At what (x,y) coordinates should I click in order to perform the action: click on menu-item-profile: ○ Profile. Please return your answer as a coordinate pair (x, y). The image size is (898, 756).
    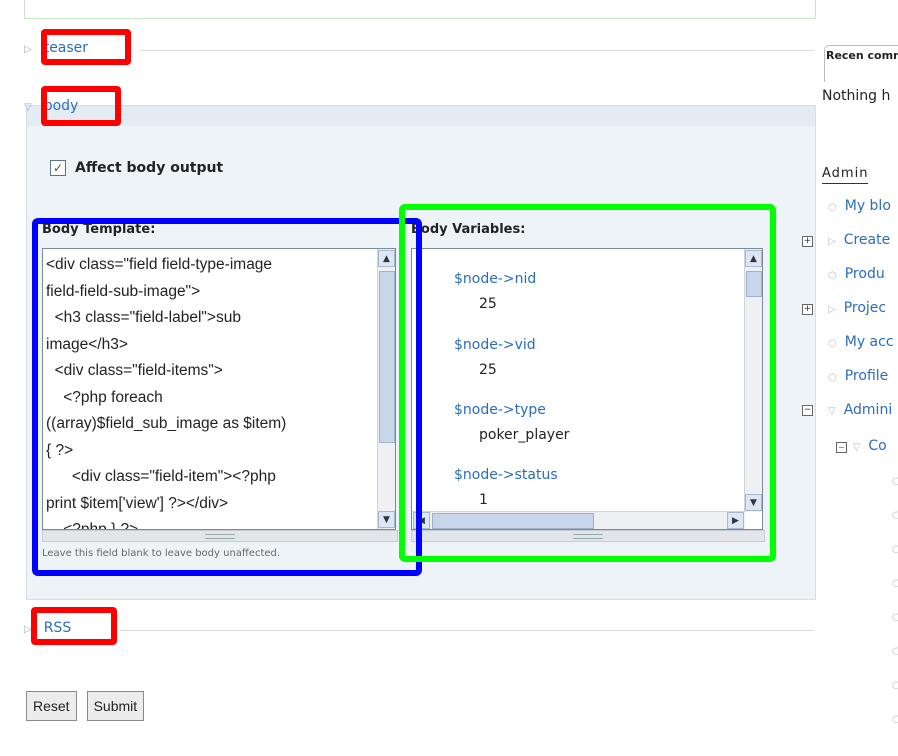
    Looking at the image, I should click on (858, 376).